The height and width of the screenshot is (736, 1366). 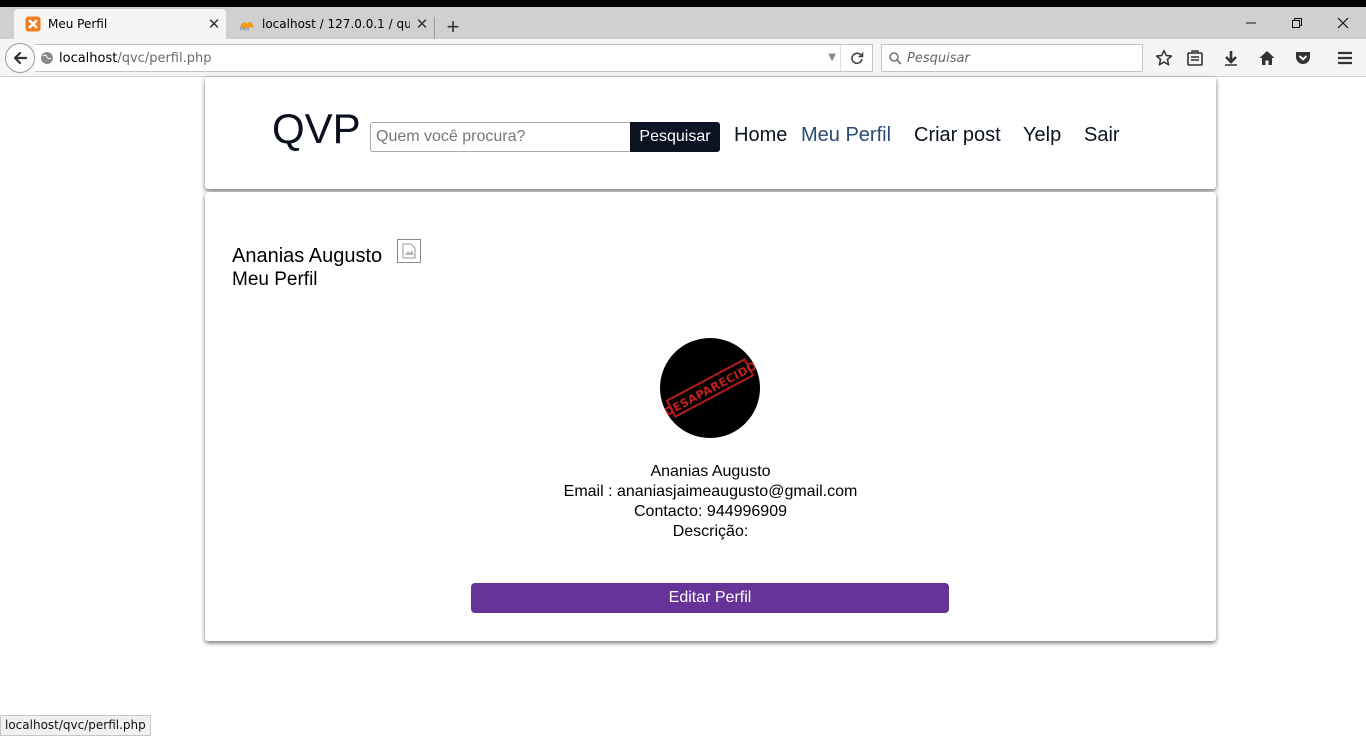 What do you see at coordinates (1164, 58) in the screenshot?
I see `bookmark-star-icon` at bounding box center [1164, 58].